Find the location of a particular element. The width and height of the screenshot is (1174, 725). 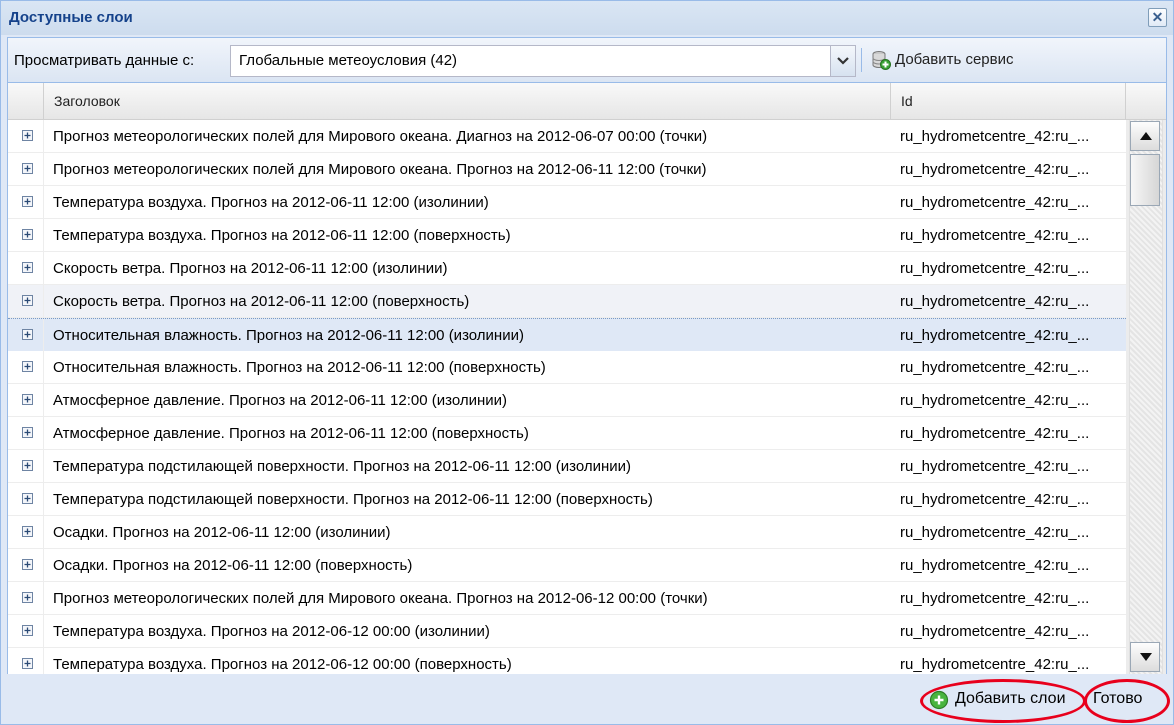

window-footer: Добавить слои Готово is located at coordinates (587, 699).